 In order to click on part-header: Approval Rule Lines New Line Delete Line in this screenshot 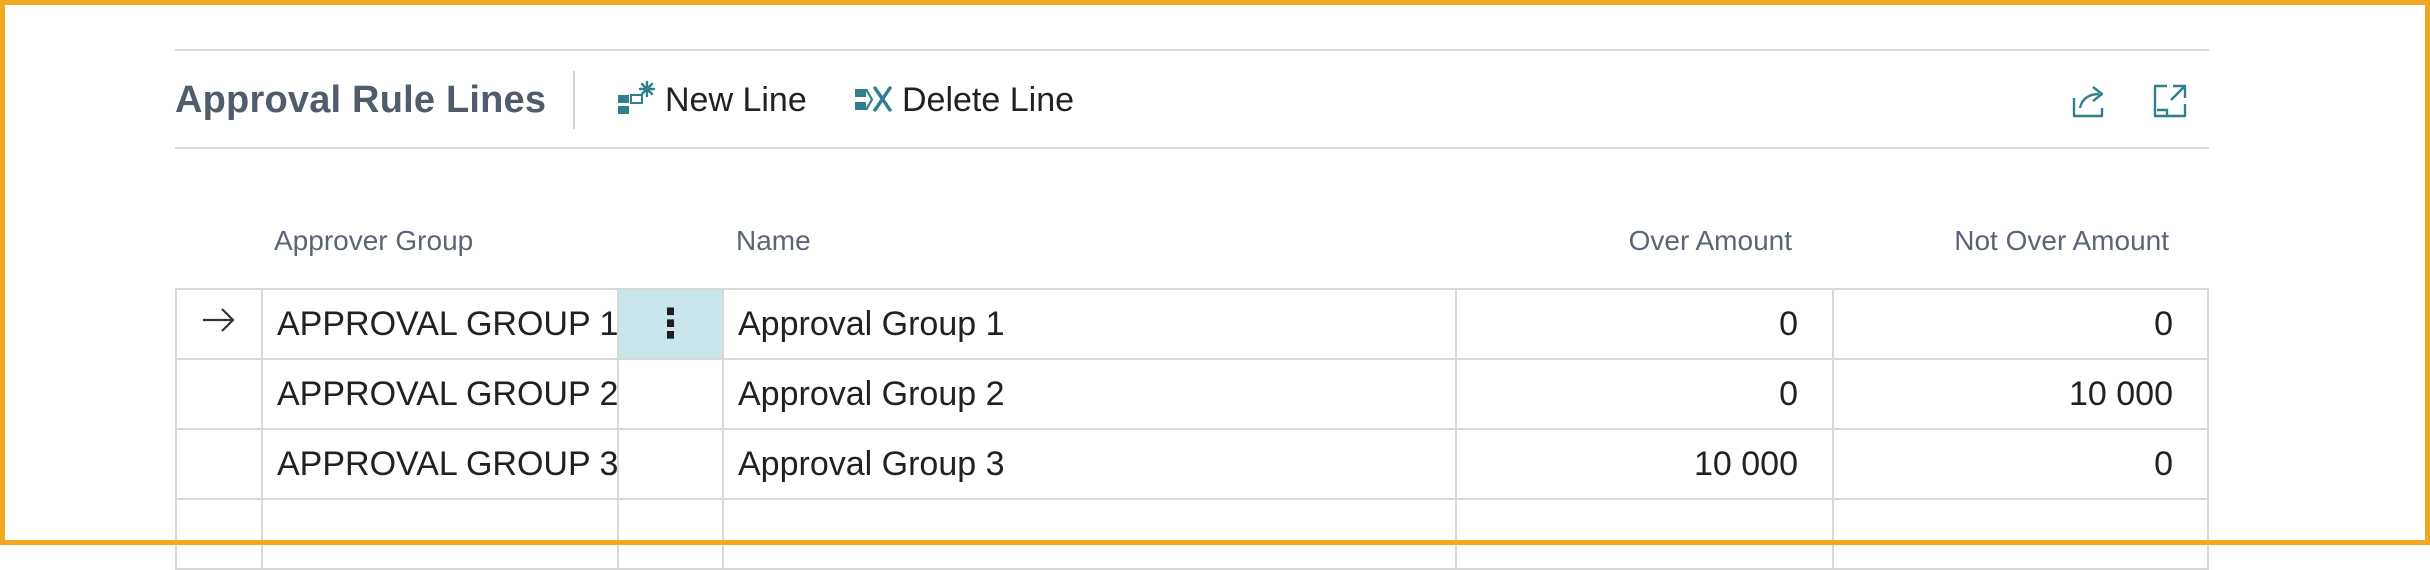, I will do `click(1192, 100)`.